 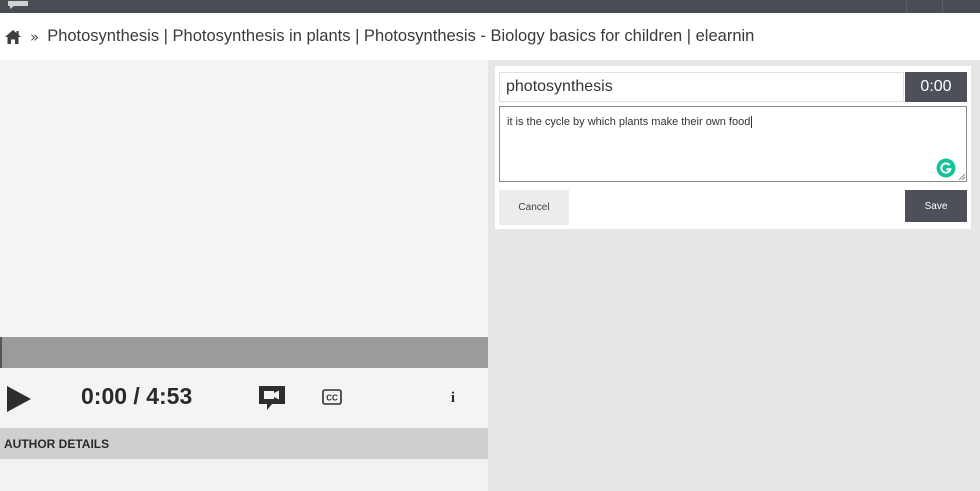 What do you see at coordinates (490, 6) in the screenshot?
I see `top-toolbar` at bounding box center [490, 6].